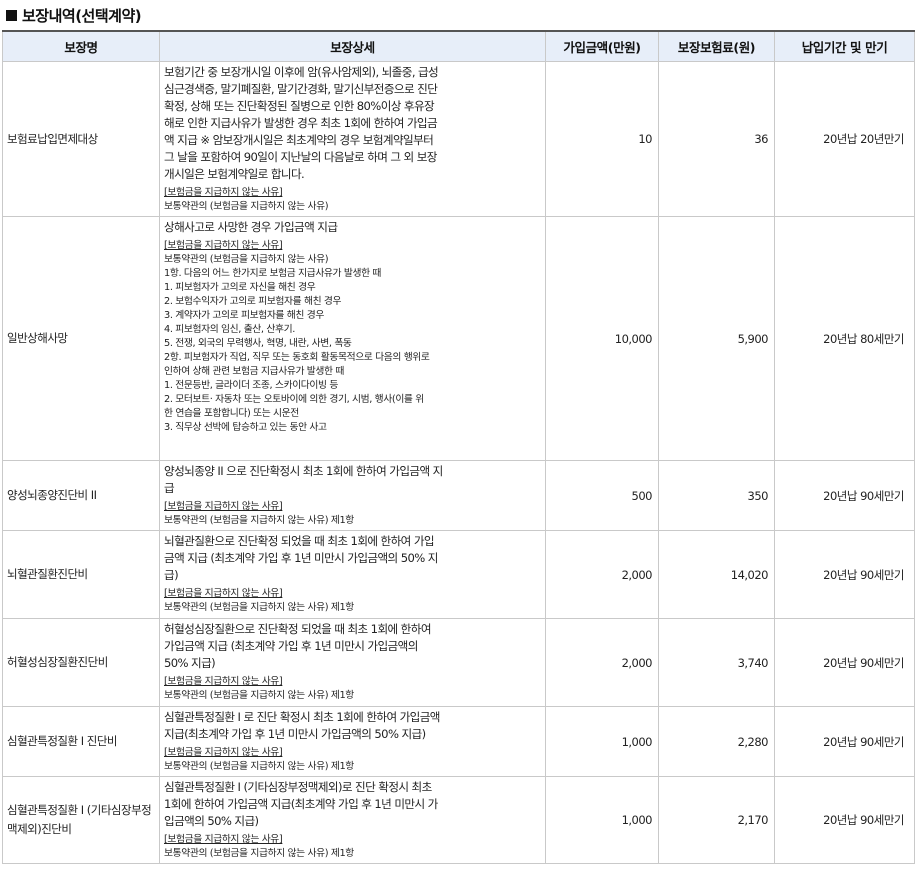 The height and width of the screenshot is (869, 918). What do you see at coordinates (301, 89) in the screenshot?
I see `coverage-description-line: 심근경색증, 말기폐질환, 말기간경화, 말기신부전증으로 진단` at bounding box center [301, 89].